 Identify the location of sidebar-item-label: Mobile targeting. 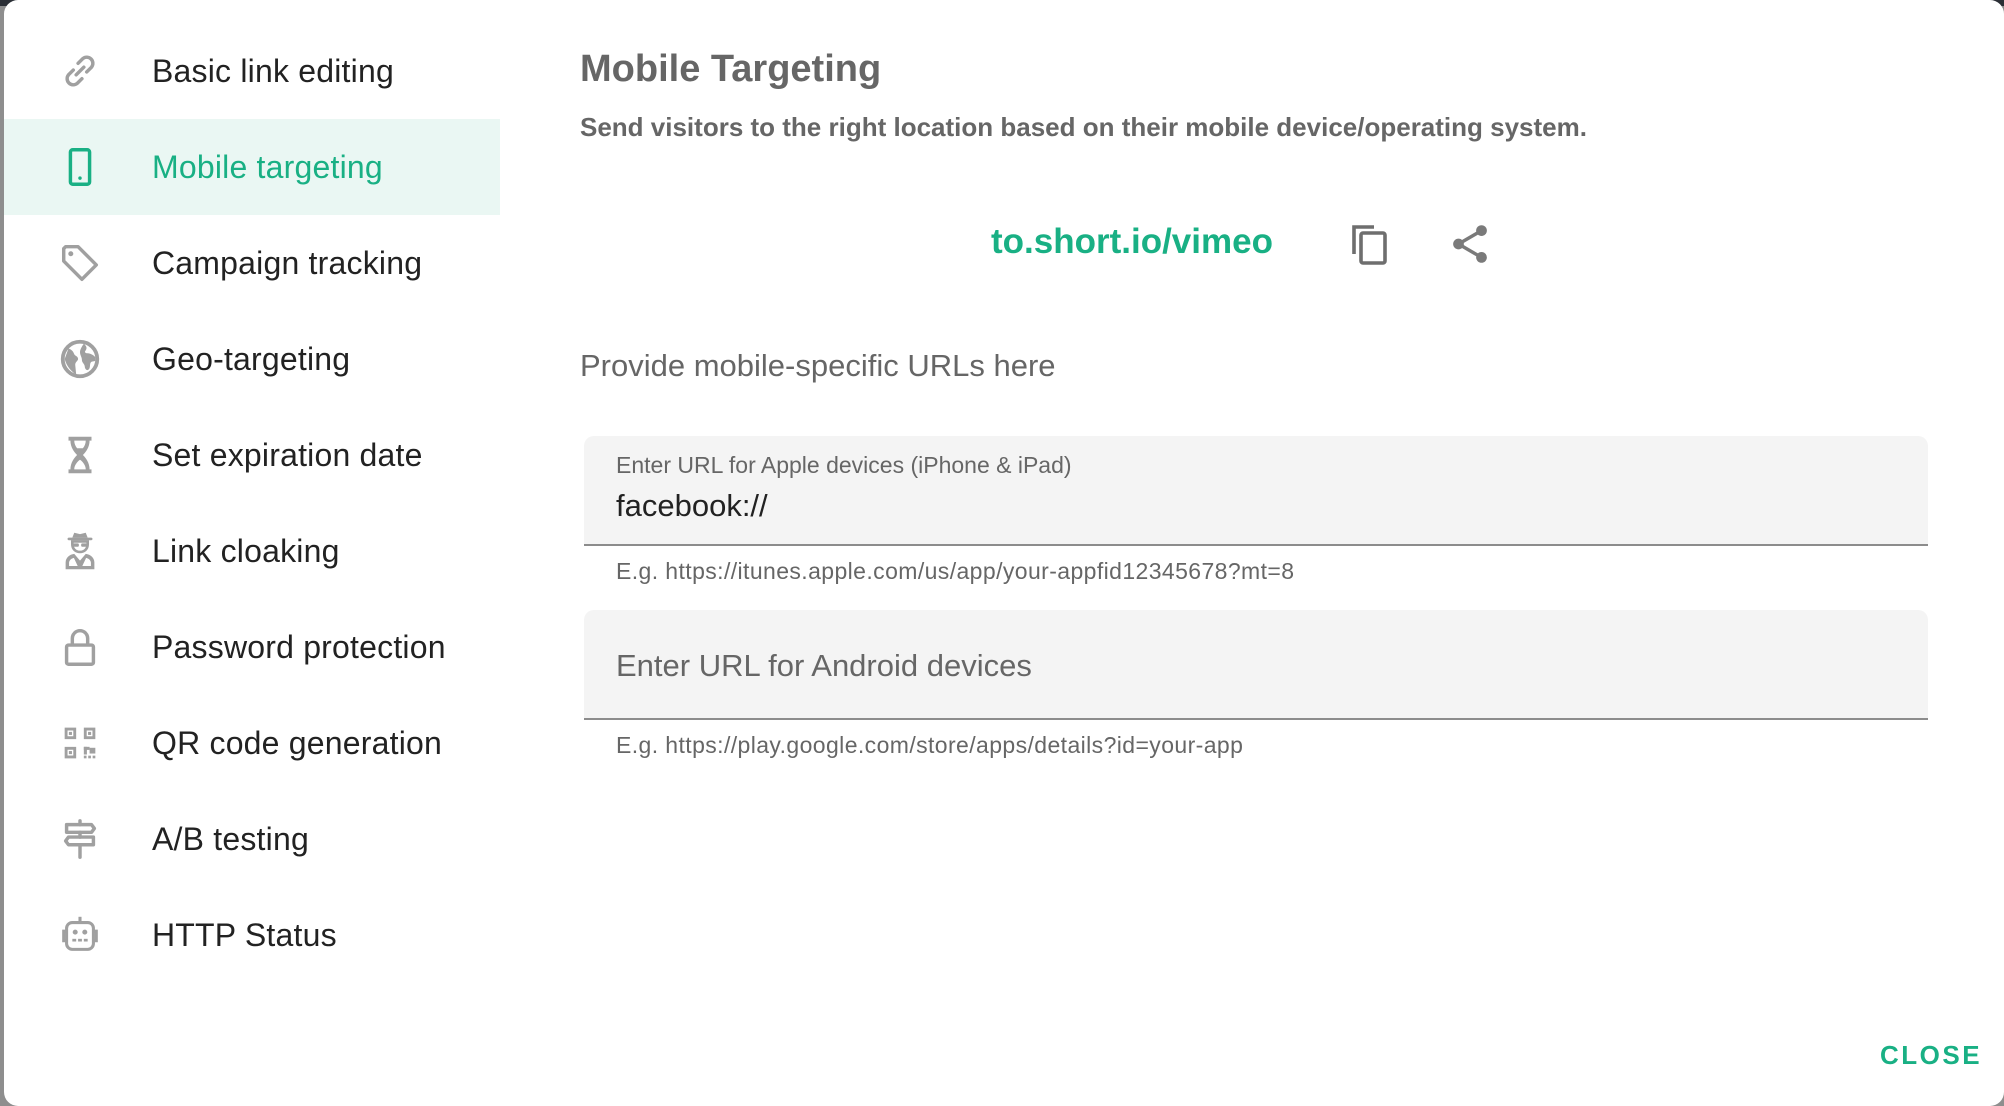
(267, 166).